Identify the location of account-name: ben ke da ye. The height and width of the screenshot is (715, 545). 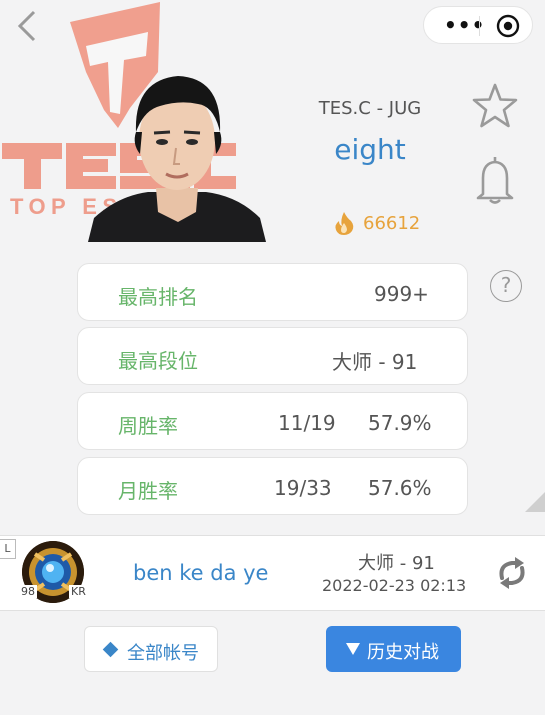
(200, 573).